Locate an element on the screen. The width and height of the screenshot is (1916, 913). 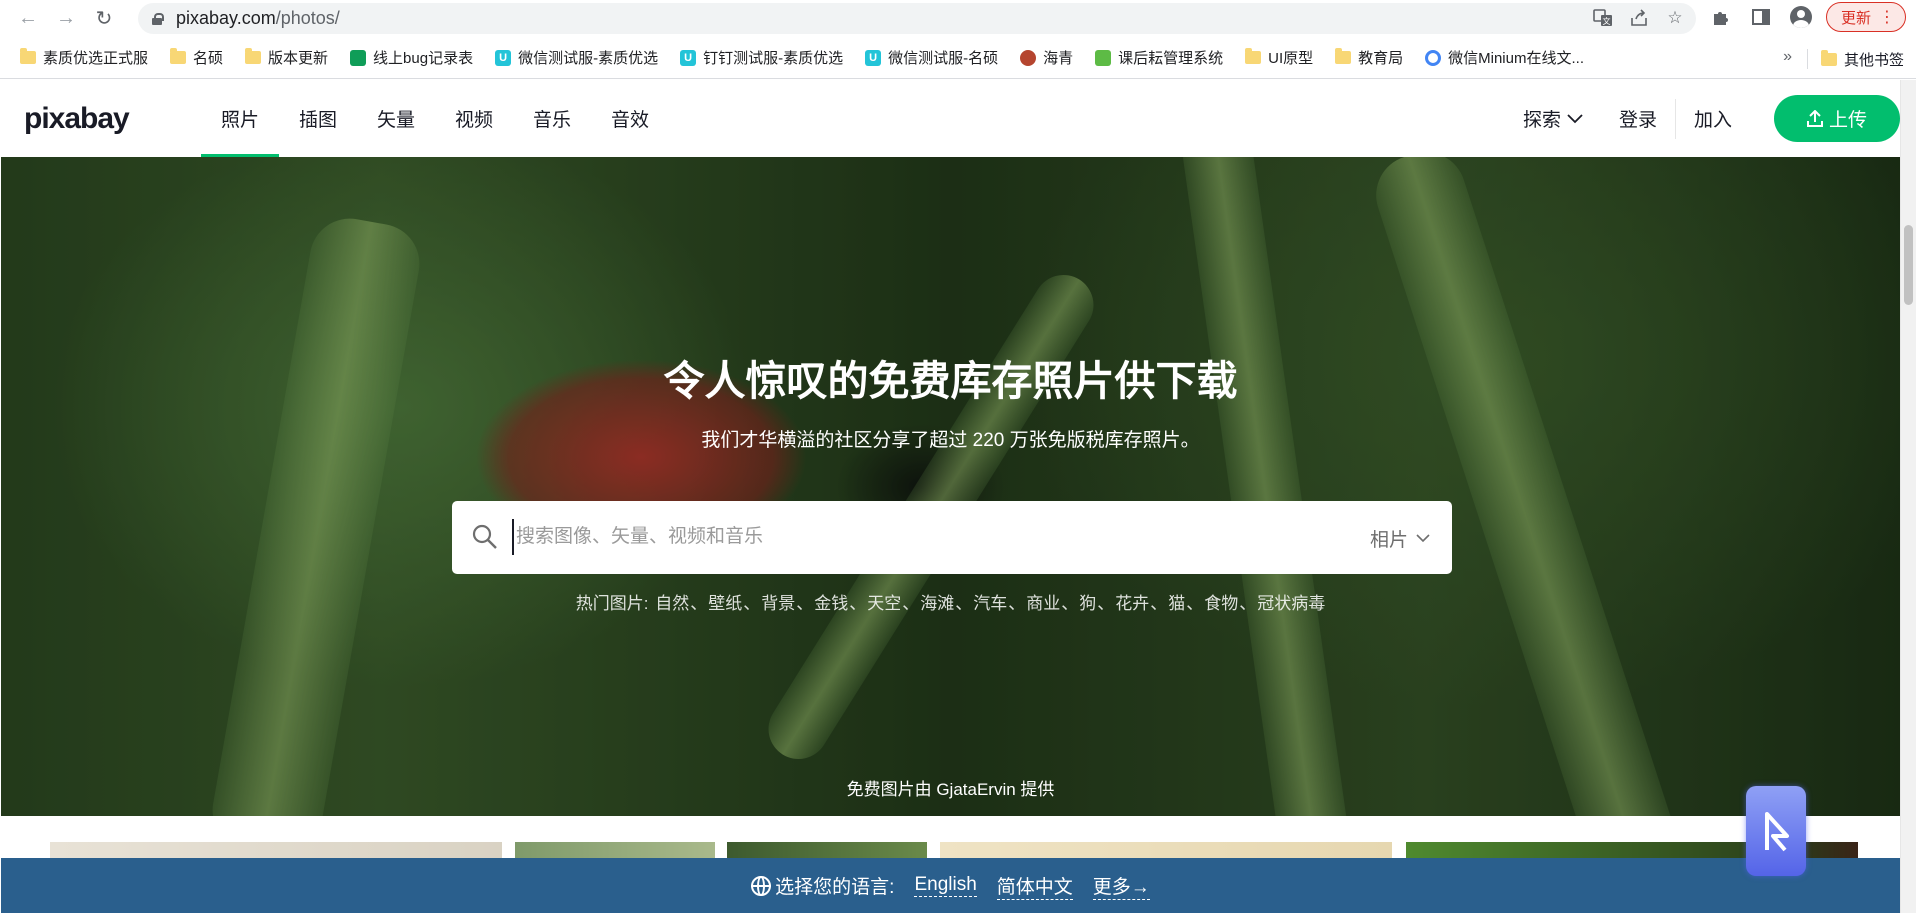
search-box: 相片 is located at coordinates (952, 537).